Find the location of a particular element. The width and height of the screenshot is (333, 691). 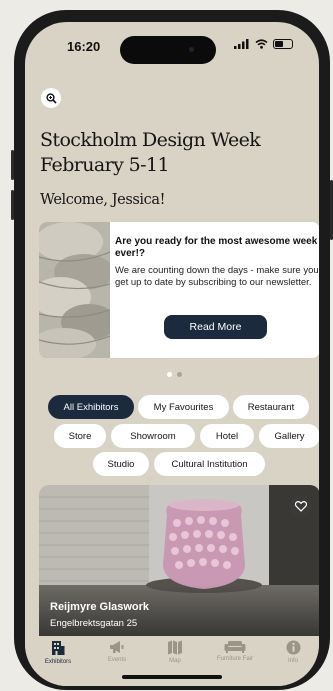

filter-my-favourites: My Favourites is located at coordinates (183, 407).